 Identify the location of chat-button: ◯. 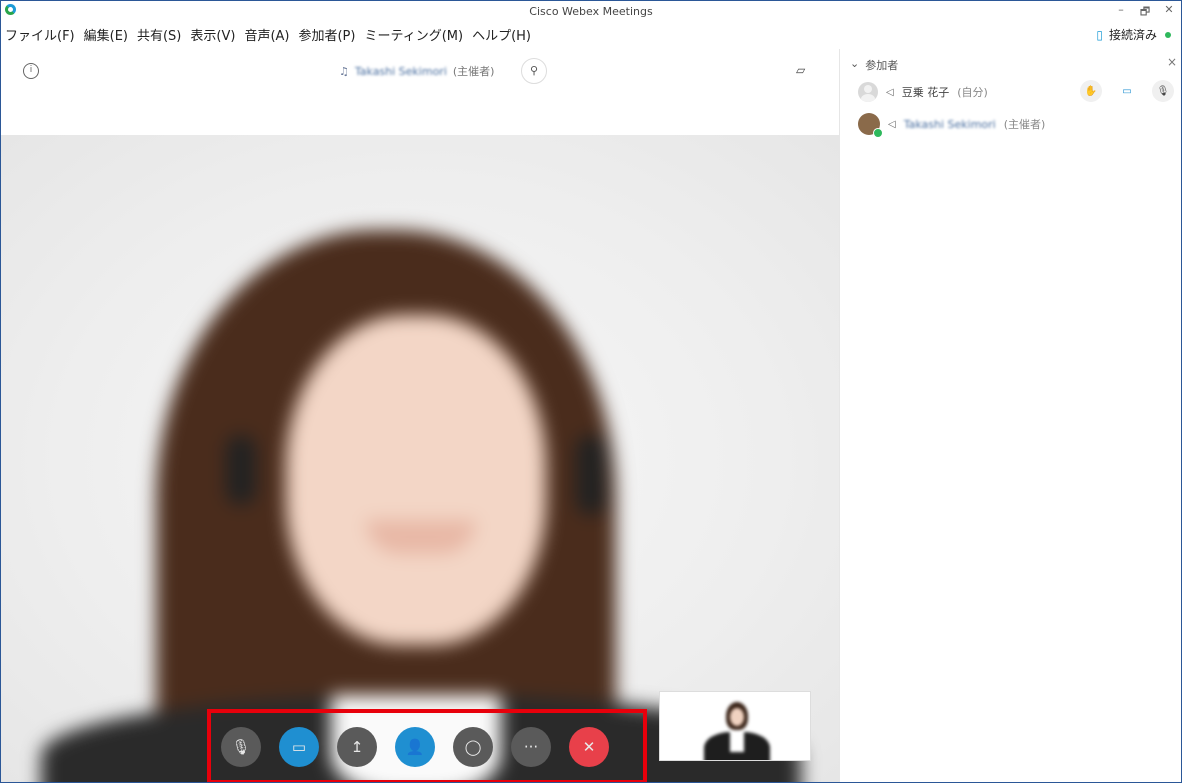
(473, 747).